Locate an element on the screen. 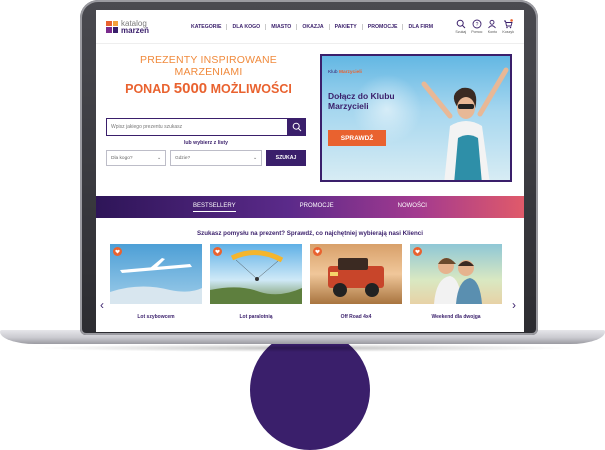 The image size is (605, 450). club-logo: Klub Marzycieli is located at coordinates (345, 72).